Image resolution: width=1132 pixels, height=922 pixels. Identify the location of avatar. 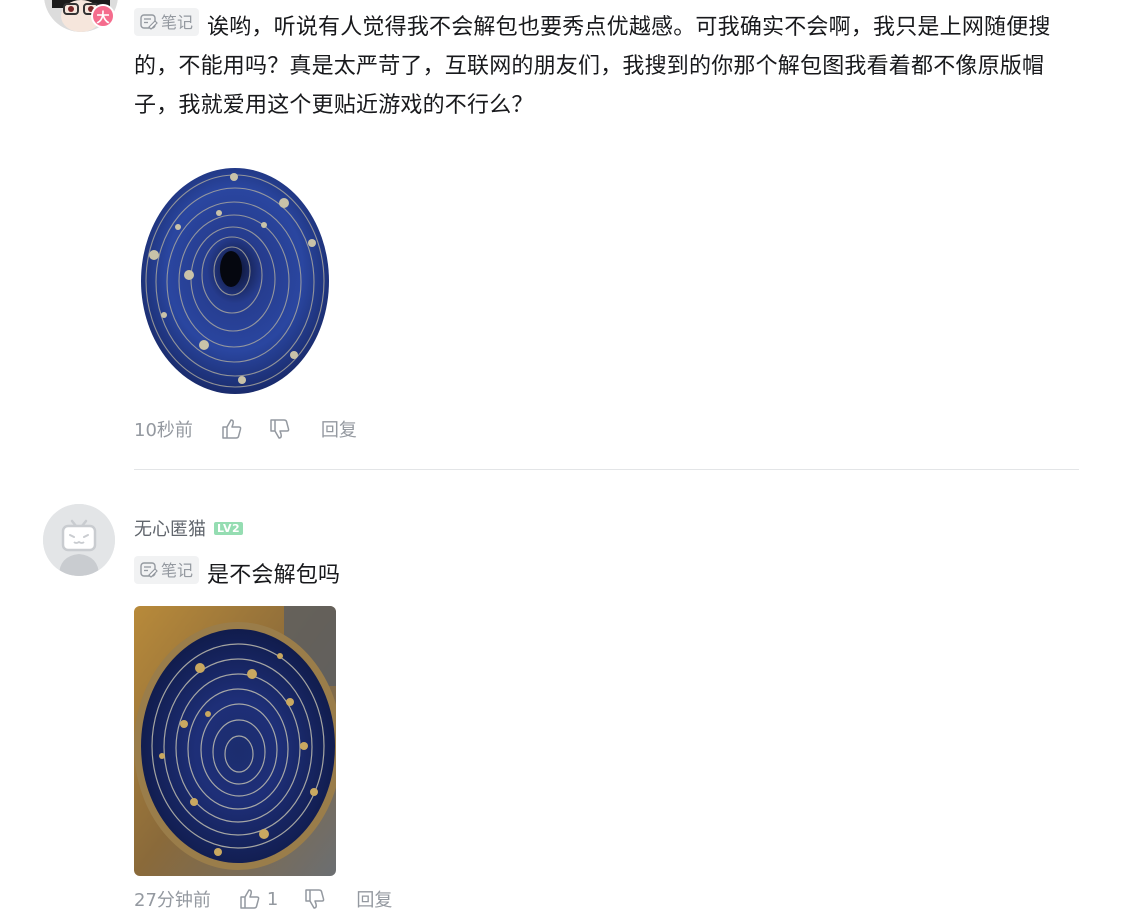
(79, 540).